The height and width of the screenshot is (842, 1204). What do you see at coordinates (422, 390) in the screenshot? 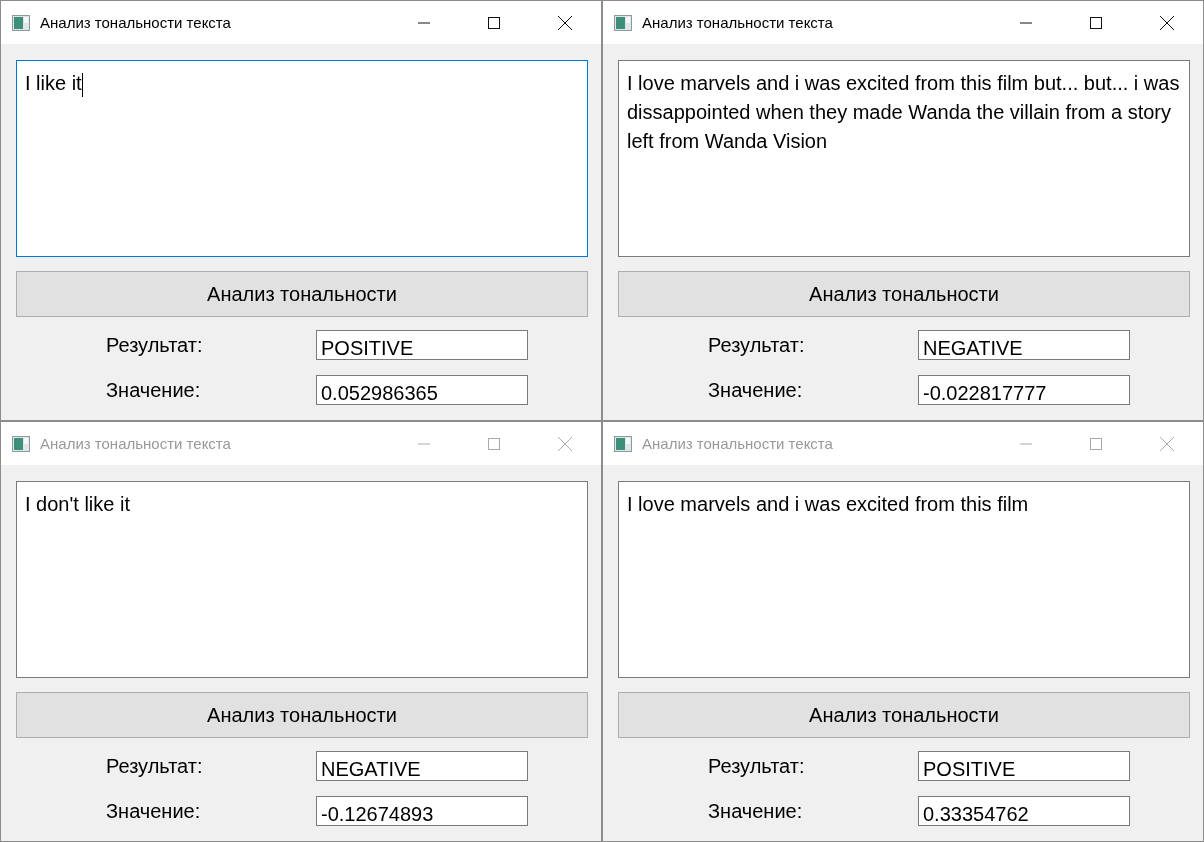
I see `value-field: 0.052986365` at bounding box center [422, 390].